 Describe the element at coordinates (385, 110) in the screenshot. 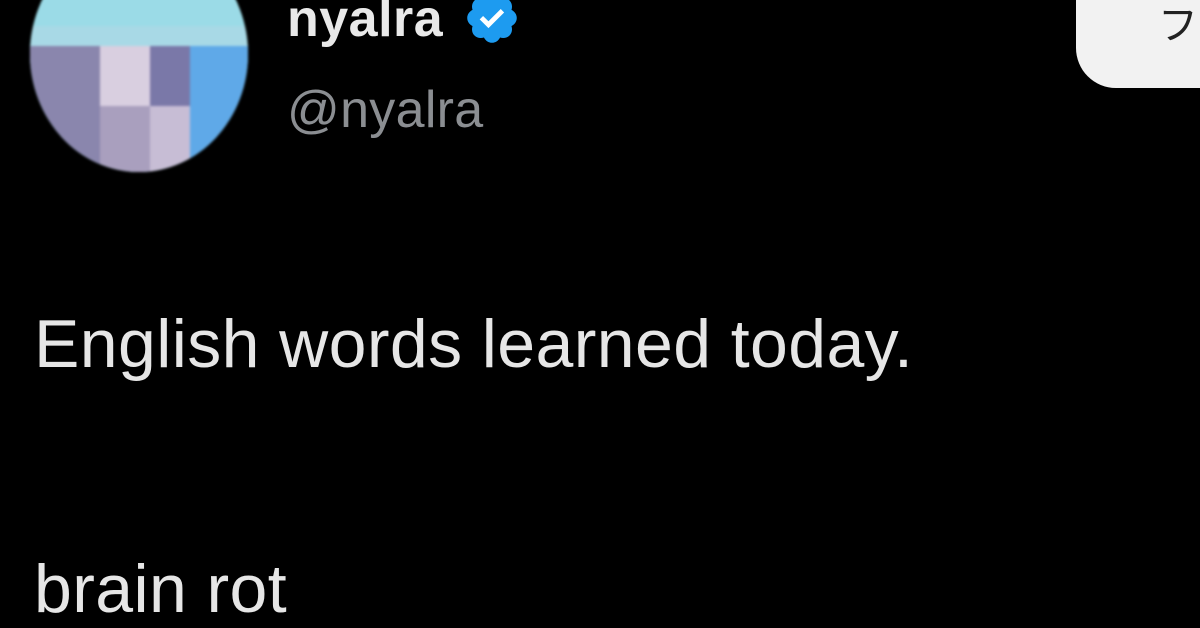

I see `author-handle: @nyalra` at that location.